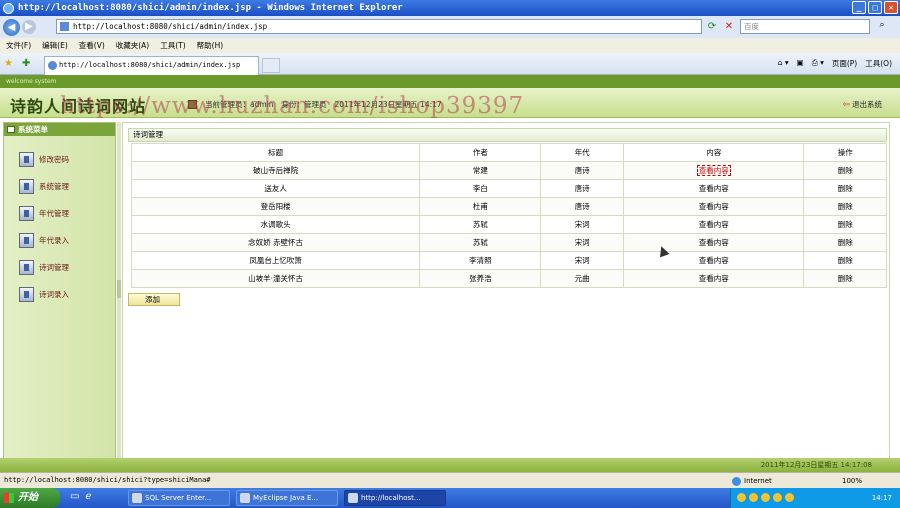 Image resolution: width=900 pixels, height=508 pixels. I want to click on refresh-icon: ⟳, so click(712, 27).